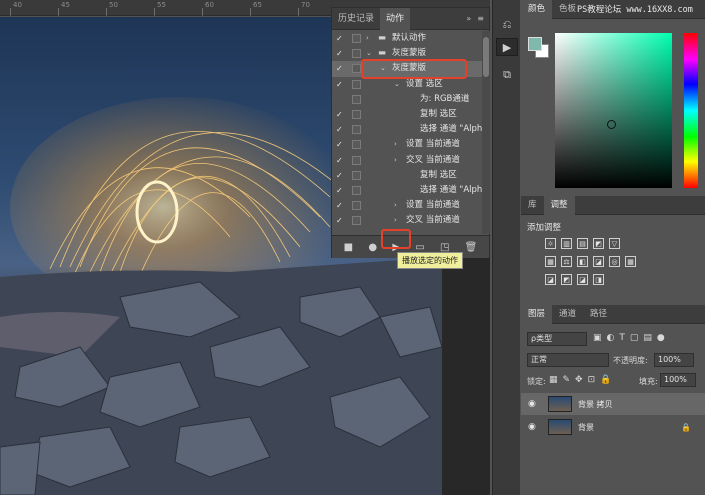  Describe the element at coordinates (480, 18) in the screenshot. I see `panel-menu-icon: ≡` at that location.